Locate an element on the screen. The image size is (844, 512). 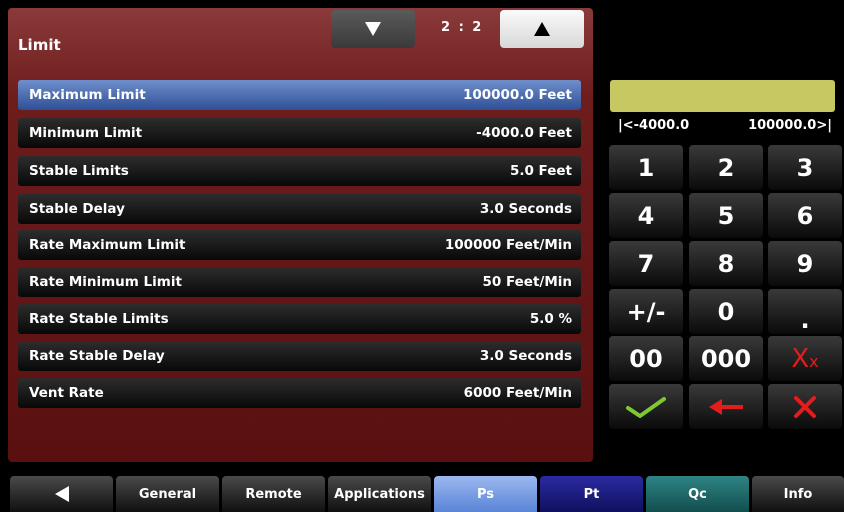
entry-field is located at coordinates (722, 96).